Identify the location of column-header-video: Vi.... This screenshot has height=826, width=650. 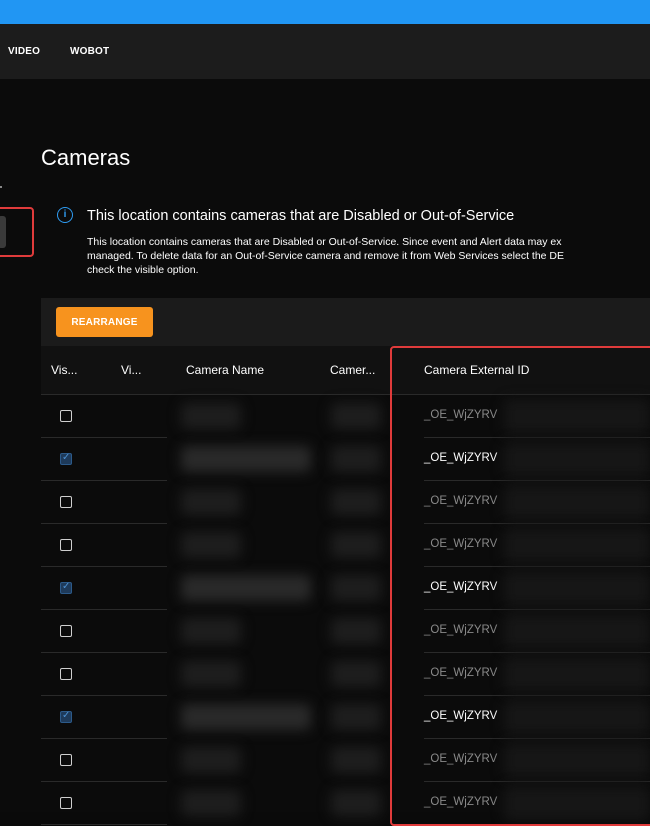
(131, 370).